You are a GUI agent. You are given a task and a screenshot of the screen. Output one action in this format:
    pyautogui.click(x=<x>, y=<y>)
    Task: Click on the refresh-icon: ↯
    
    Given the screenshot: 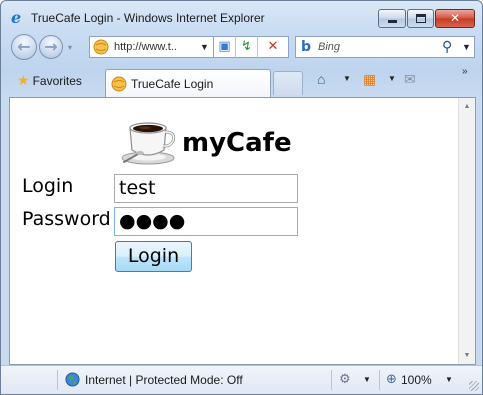 What is the action you would take?
    pyautogui.click(x=246, y=46)
    